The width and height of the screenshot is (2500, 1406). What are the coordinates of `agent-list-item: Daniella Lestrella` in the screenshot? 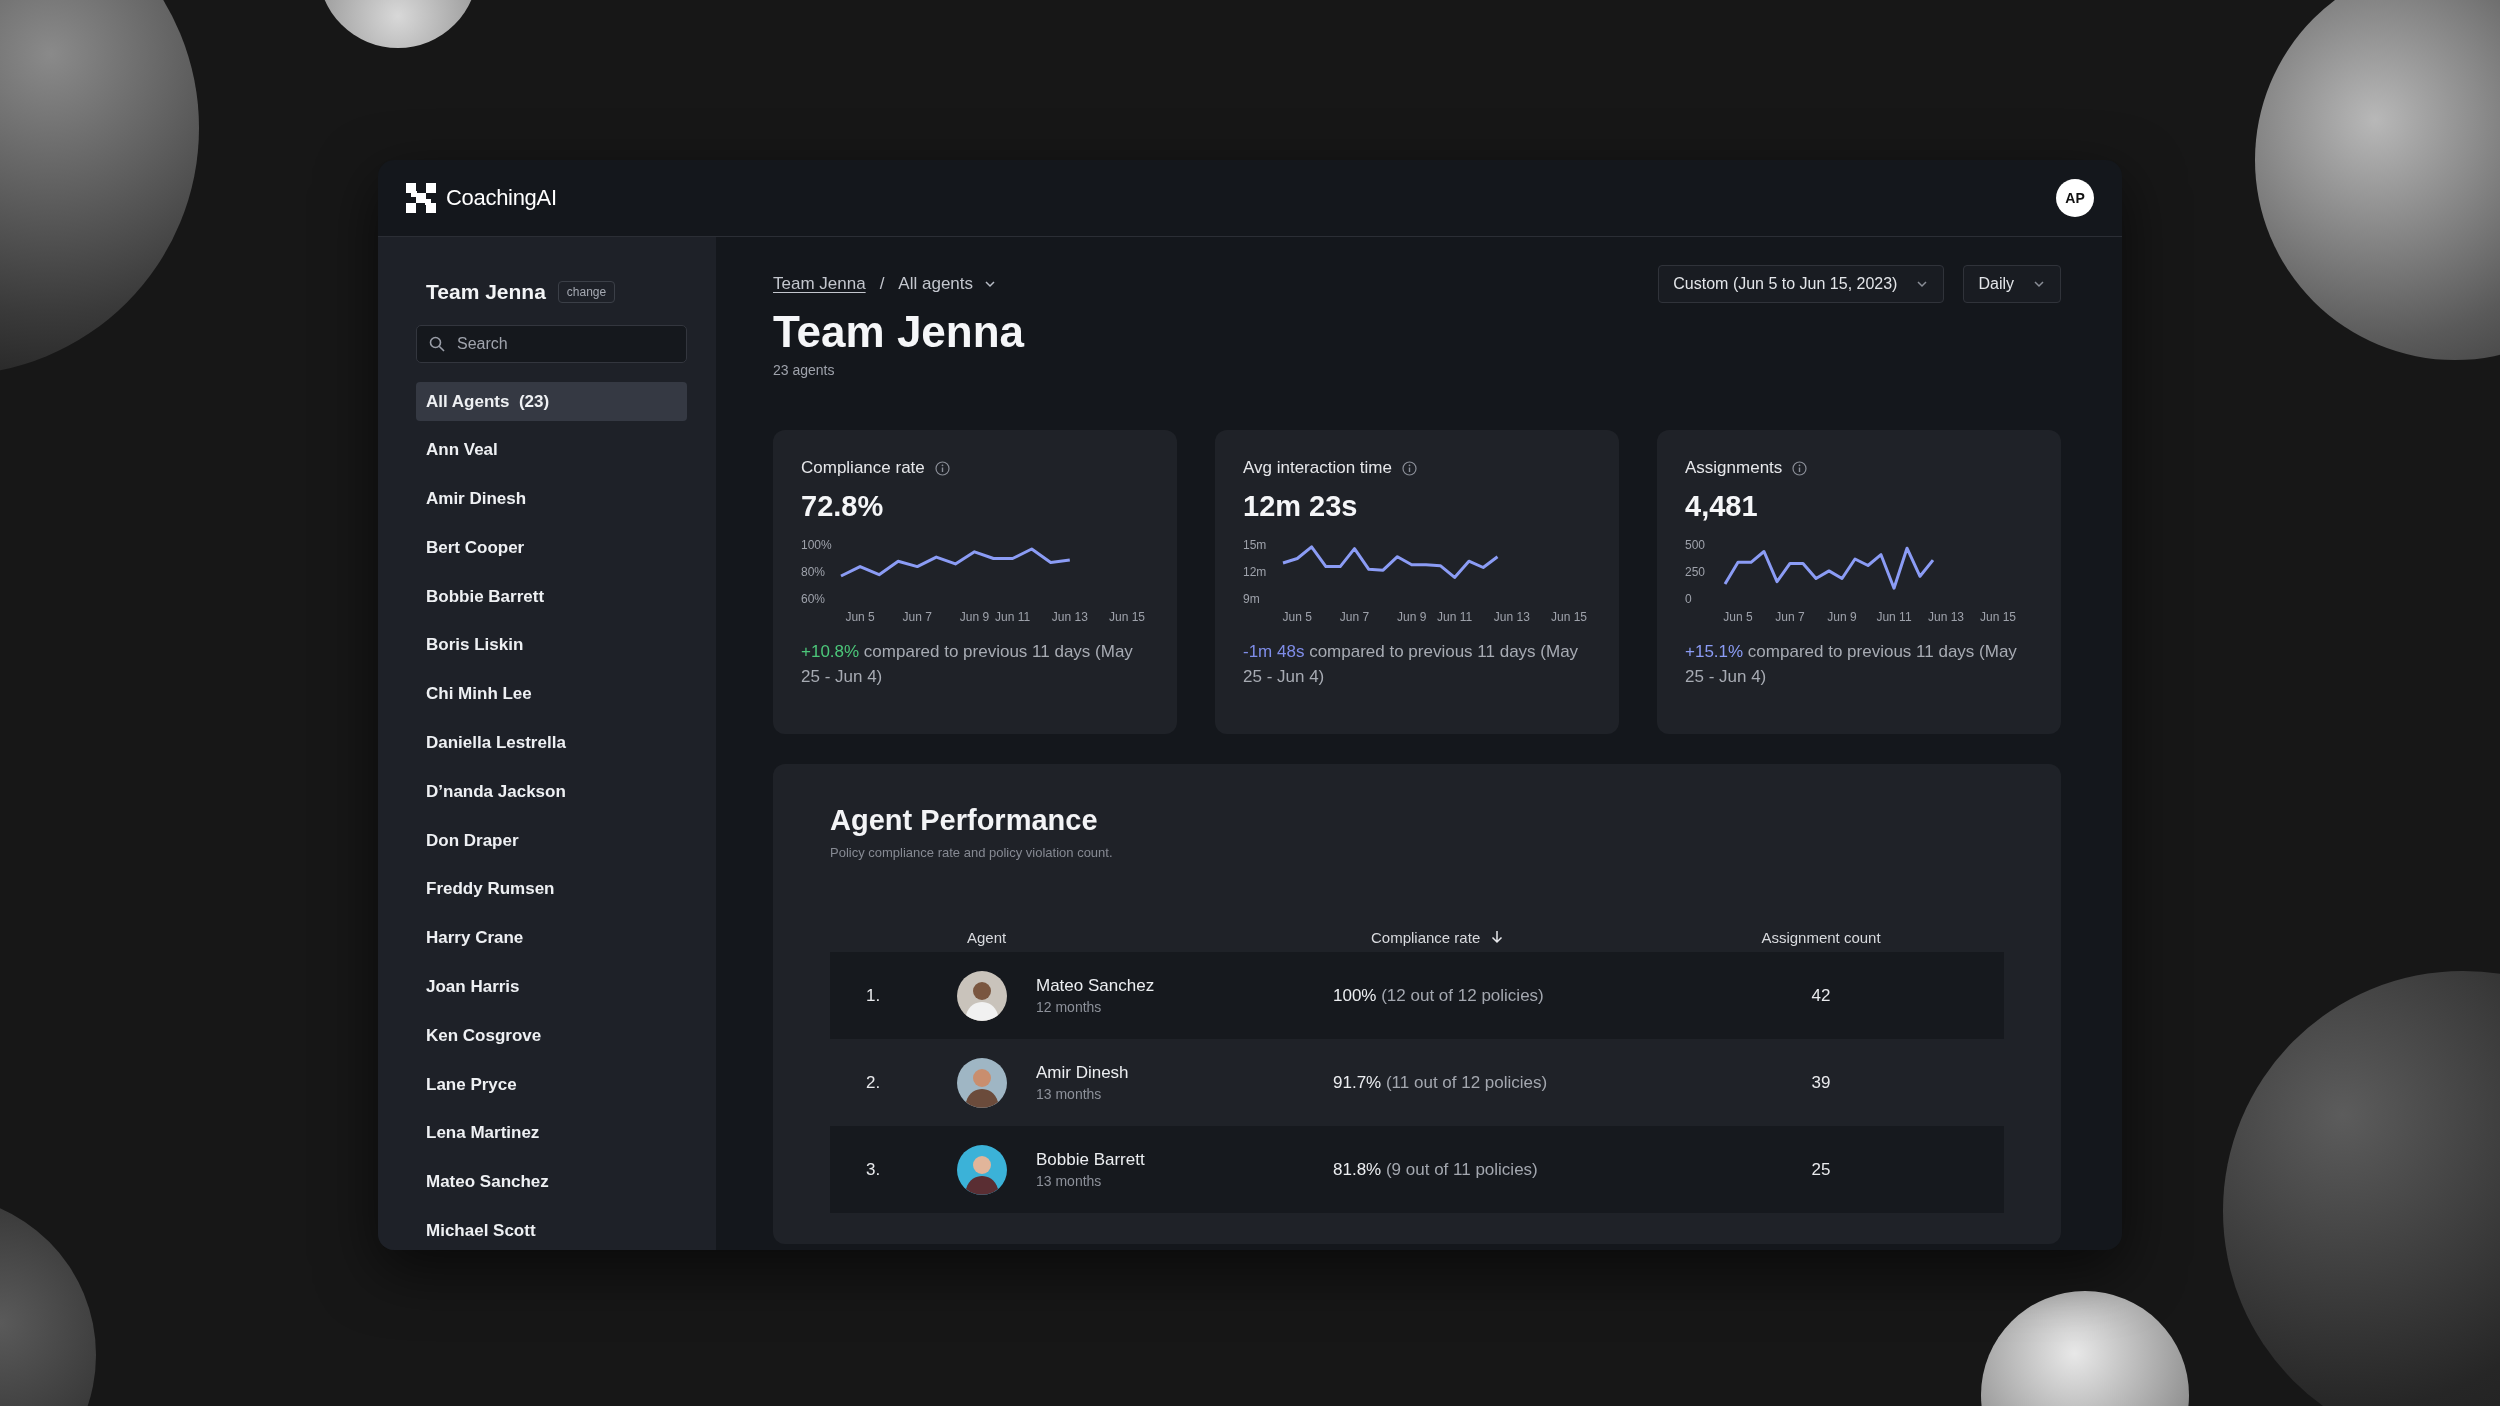 It's located at (551, 743).